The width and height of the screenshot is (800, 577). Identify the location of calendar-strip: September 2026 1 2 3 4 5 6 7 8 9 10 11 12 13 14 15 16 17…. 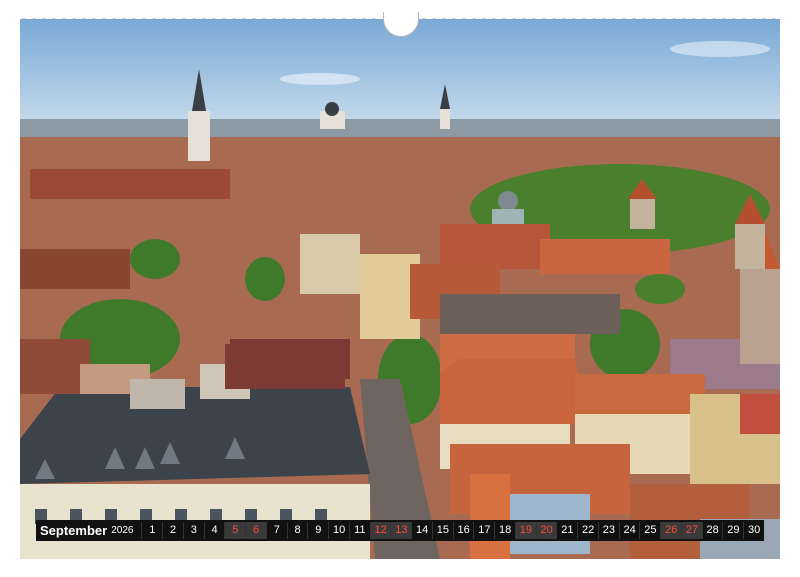
(400, 530).